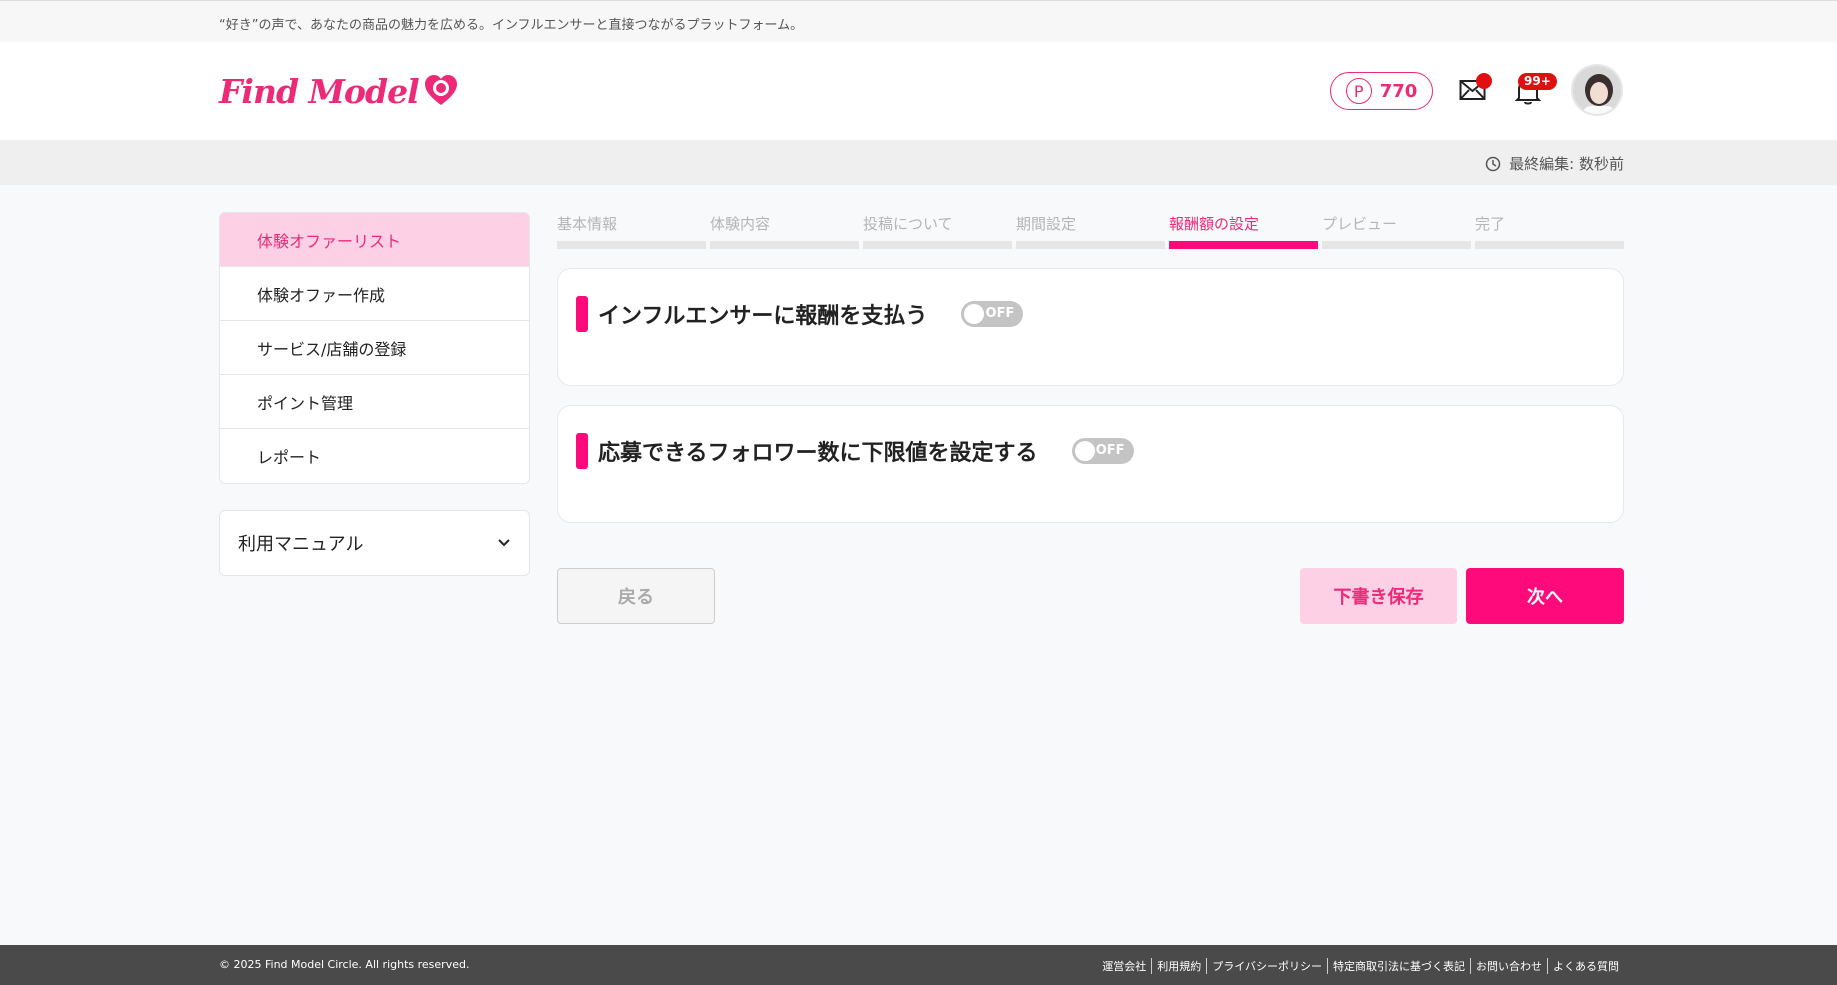 Image resolution: width=1837 pixels, height=985 pixels. Describe the element at coordinates (636, 596) in the screenshot. I see `back-button: 戻る` at that location.